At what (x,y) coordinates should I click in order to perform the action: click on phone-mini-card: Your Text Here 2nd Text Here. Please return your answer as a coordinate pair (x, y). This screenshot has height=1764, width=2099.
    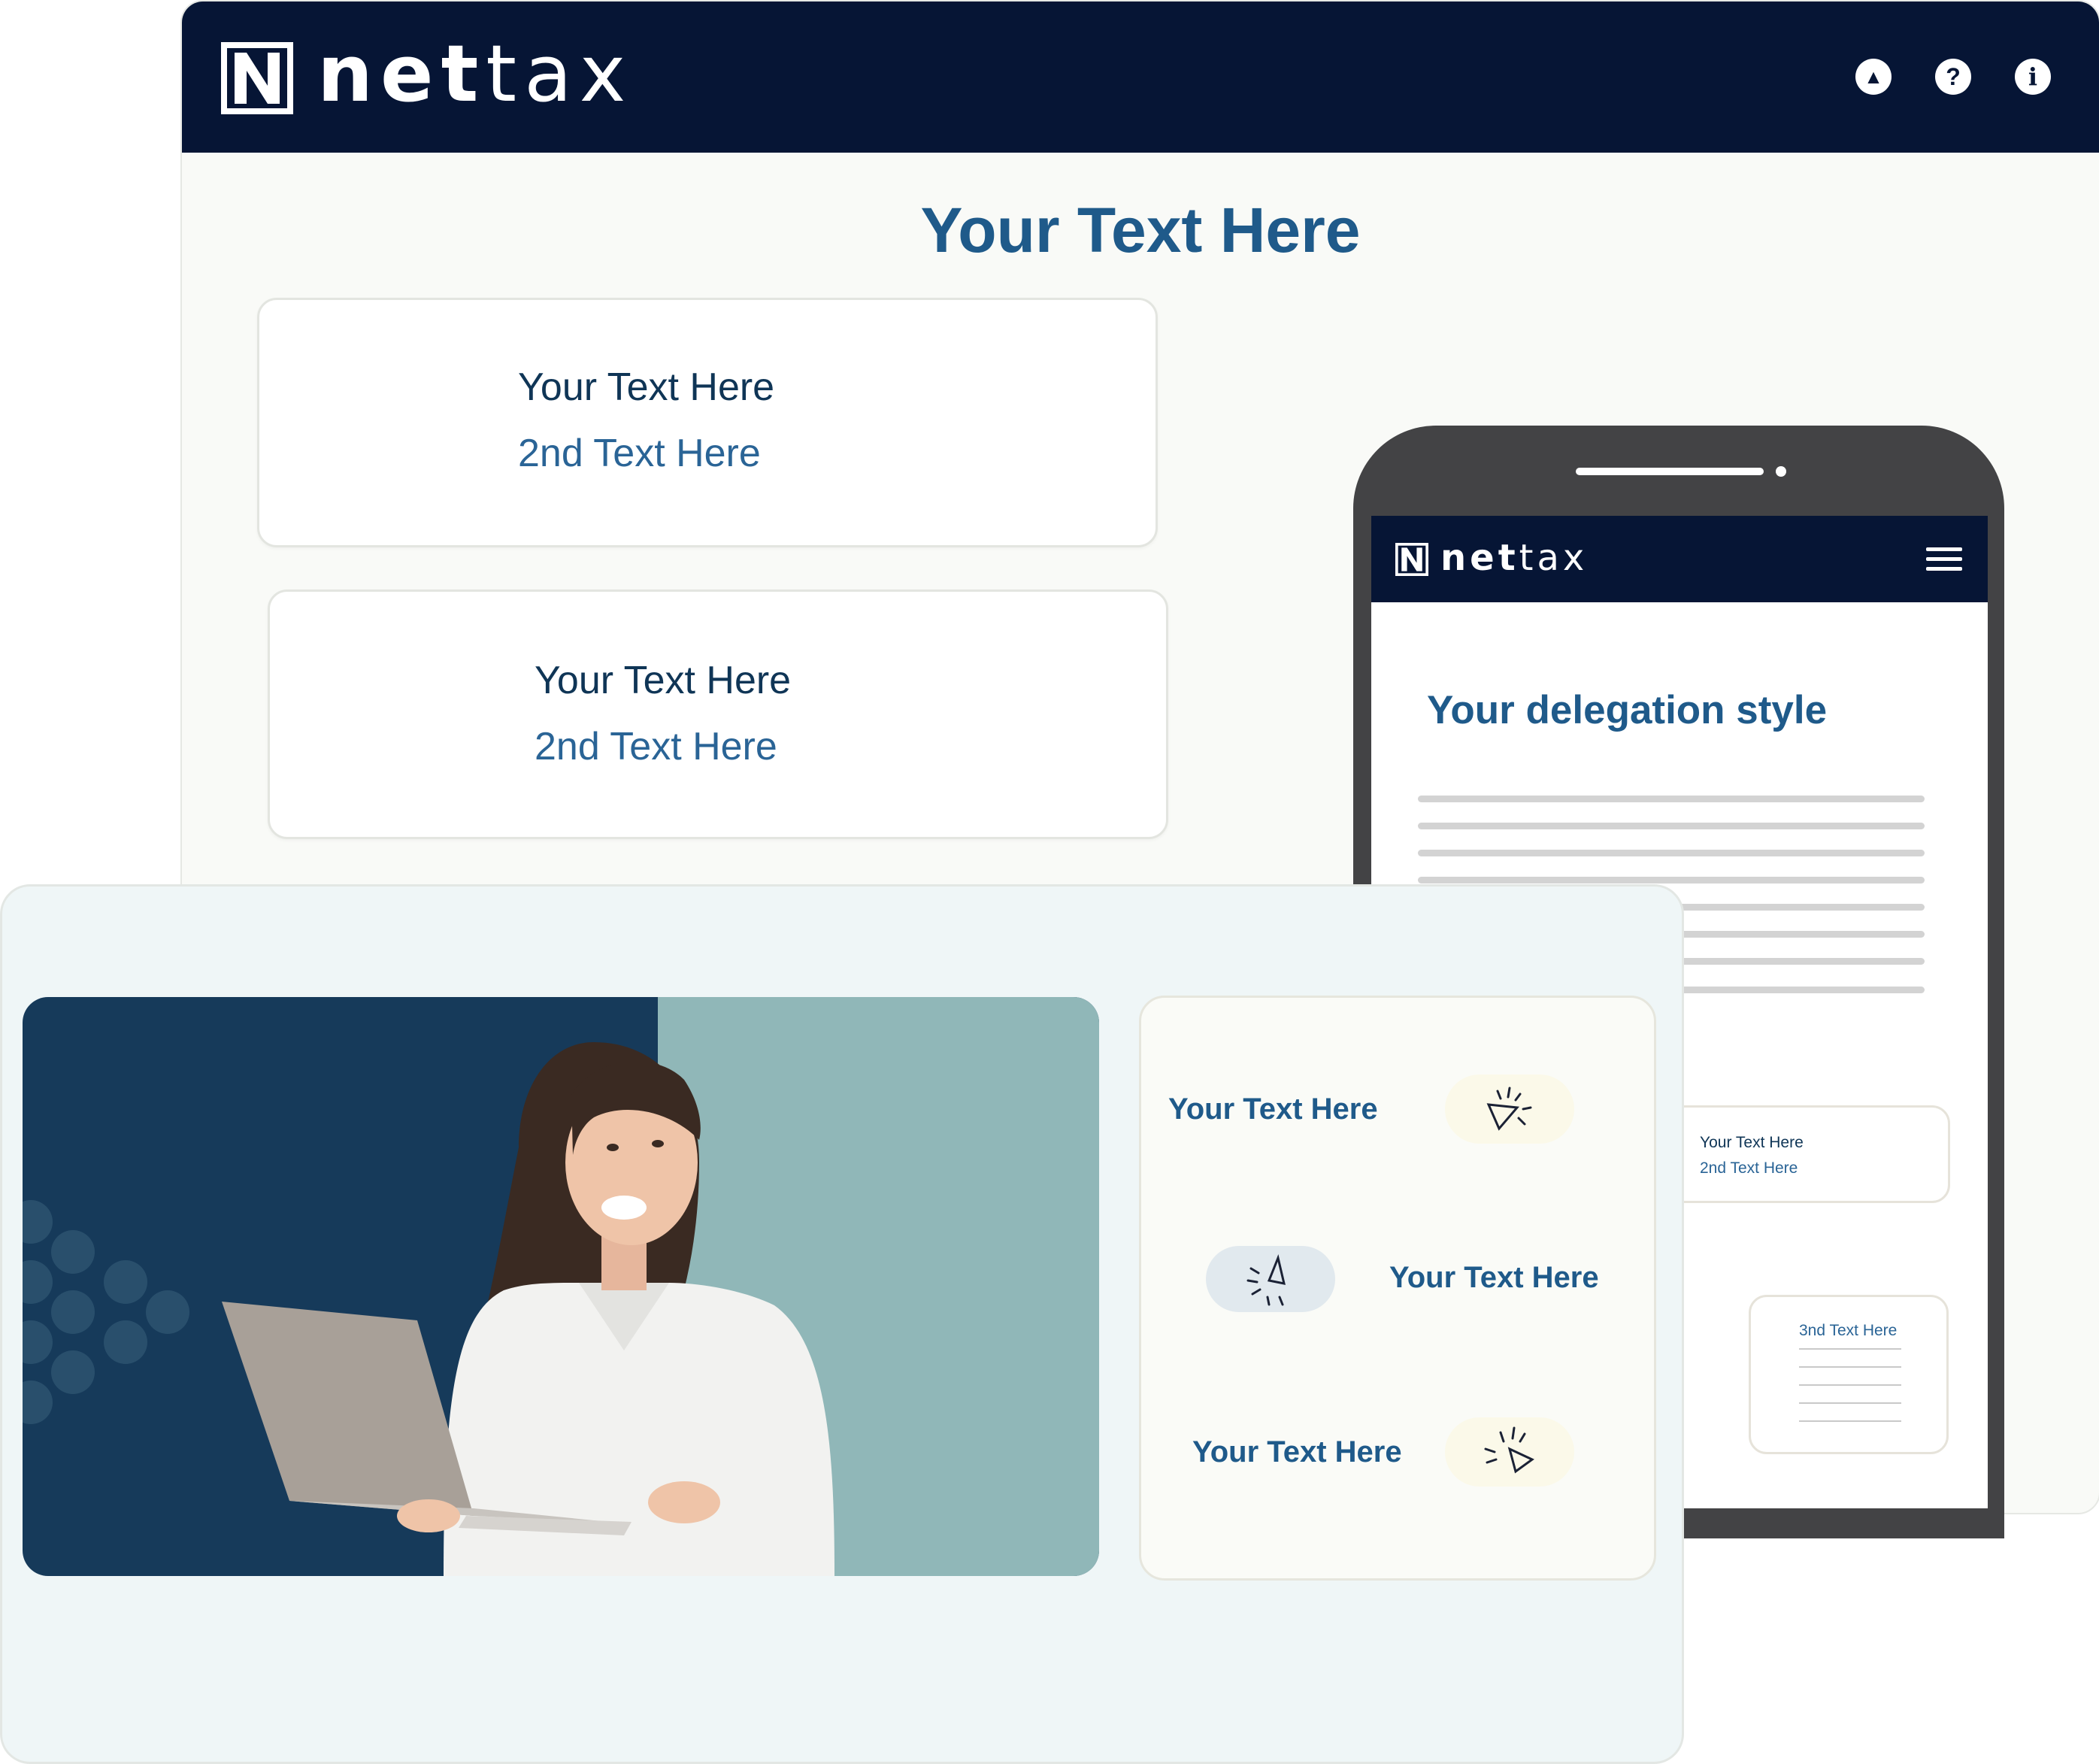
    Looking at the image, I should click on (1794, 1154).